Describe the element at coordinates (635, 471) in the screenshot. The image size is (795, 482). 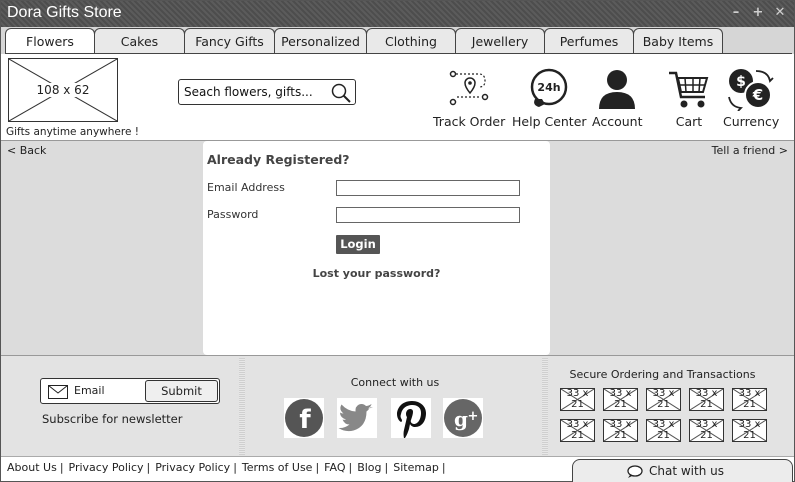
I see `chat-bubble-icon` at that location.